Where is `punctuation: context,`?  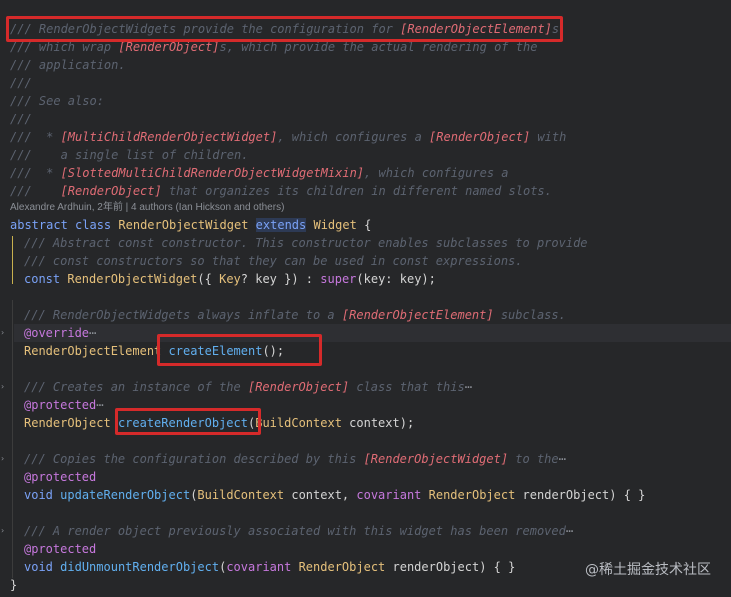
punctuation: context, is located at coordinates (320, 495).